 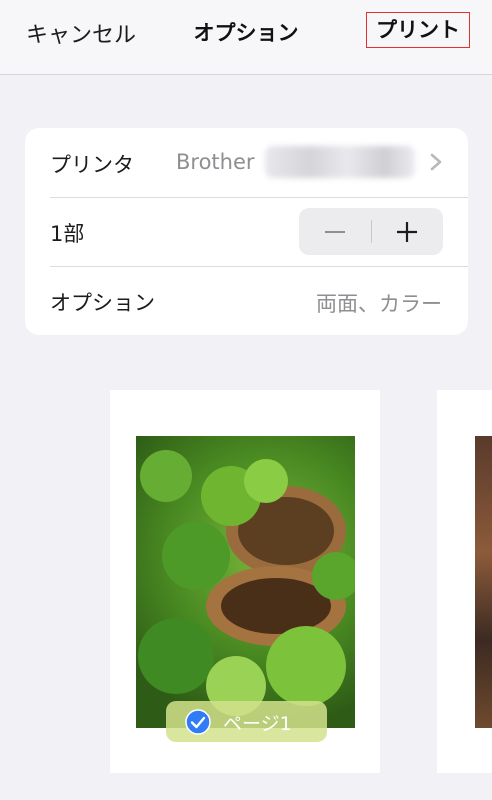 What do you see at coordinates (67, 234) in the screenshot?
I see `copies-label: 1部` at bounding box center [67, 234].